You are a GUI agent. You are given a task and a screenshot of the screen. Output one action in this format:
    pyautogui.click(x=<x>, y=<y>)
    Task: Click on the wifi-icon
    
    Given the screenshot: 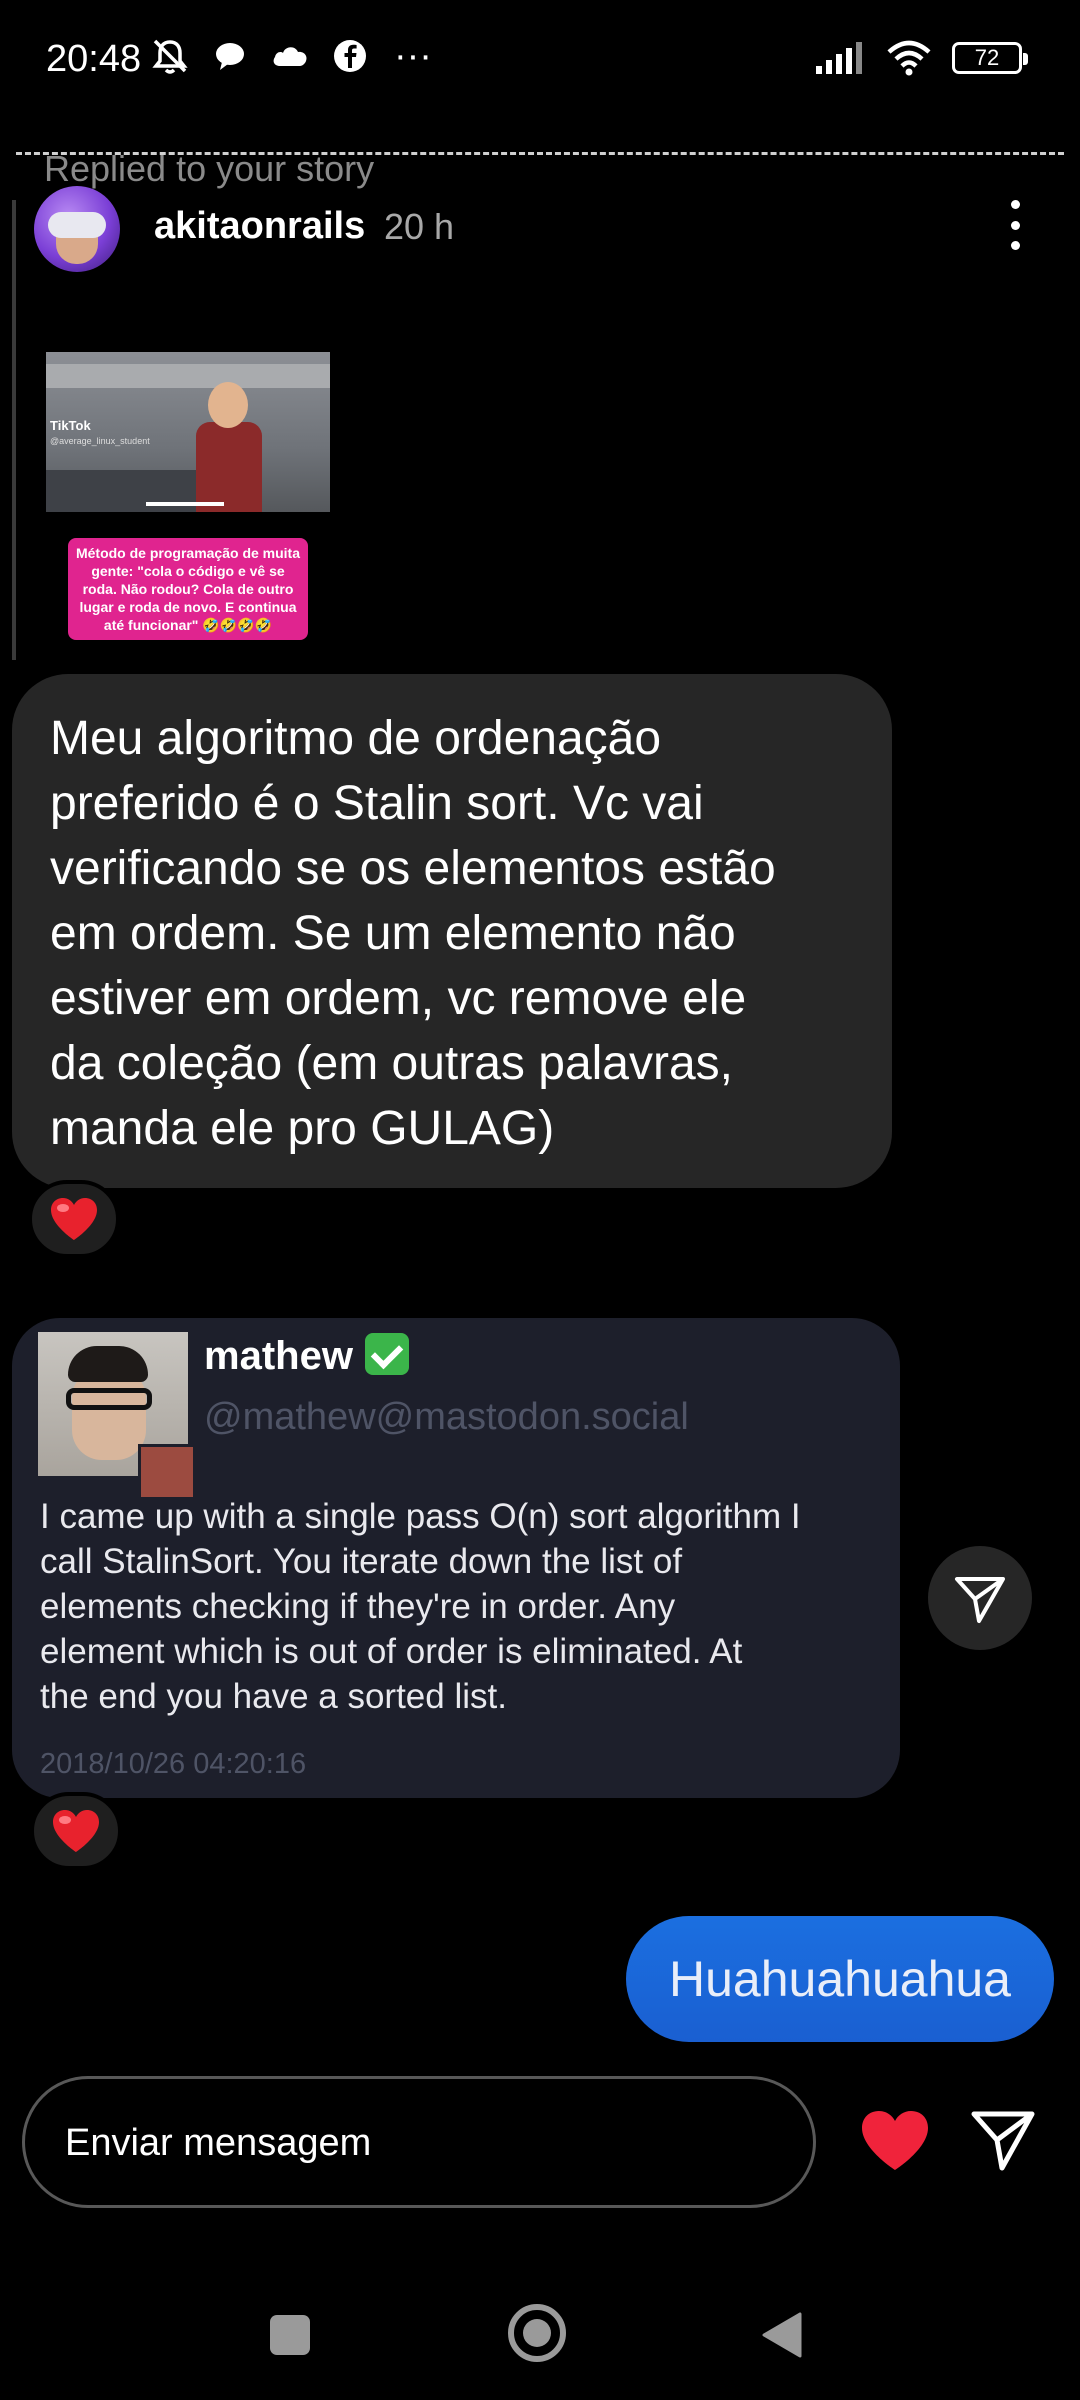 What is the action you would take?
    pyautogui.click(x=909, y=58)
    